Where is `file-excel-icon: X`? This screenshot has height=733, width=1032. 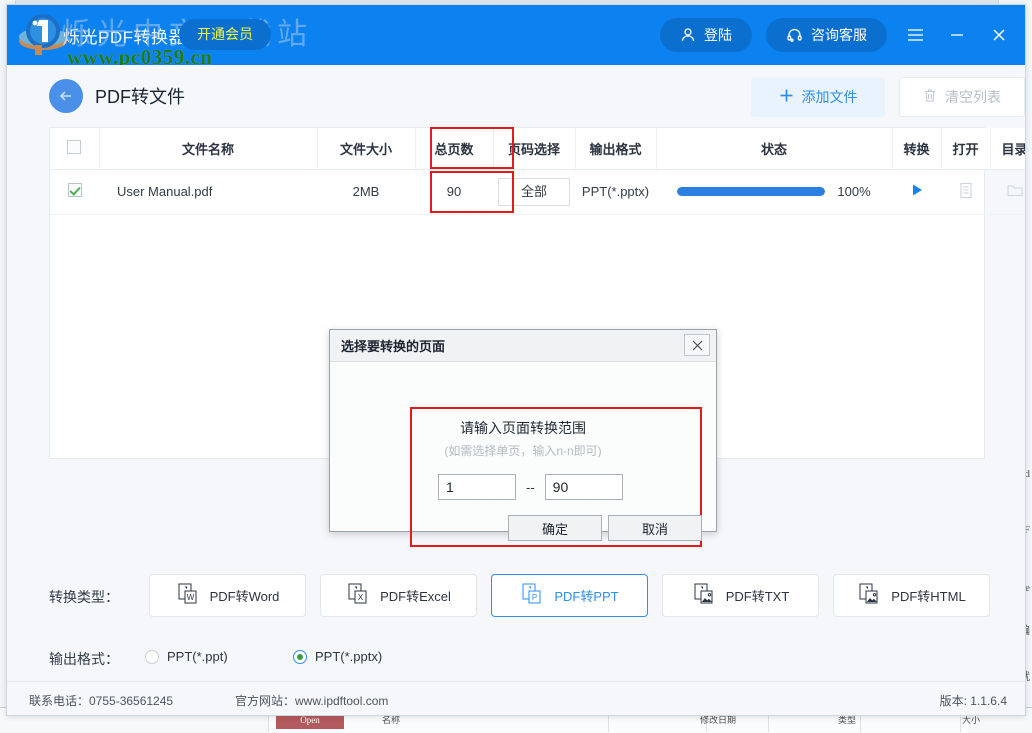
file-excel-icon: X is located at coordinates (358, 595).